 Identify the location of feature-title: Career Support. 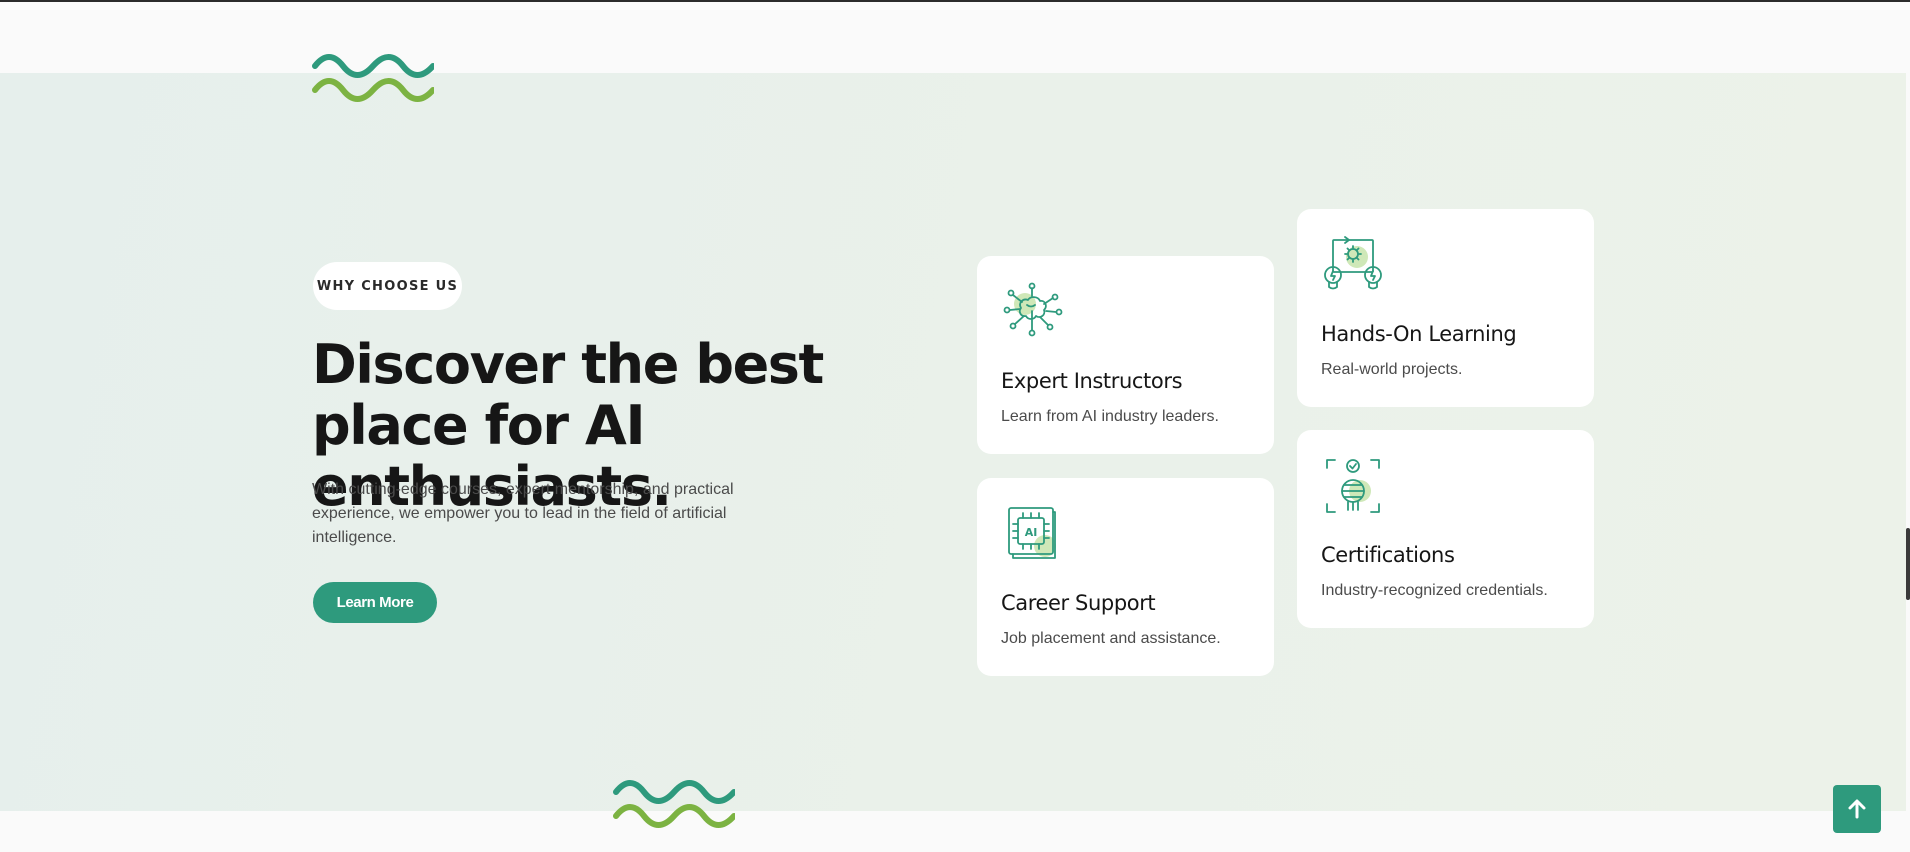
(1078, 603).